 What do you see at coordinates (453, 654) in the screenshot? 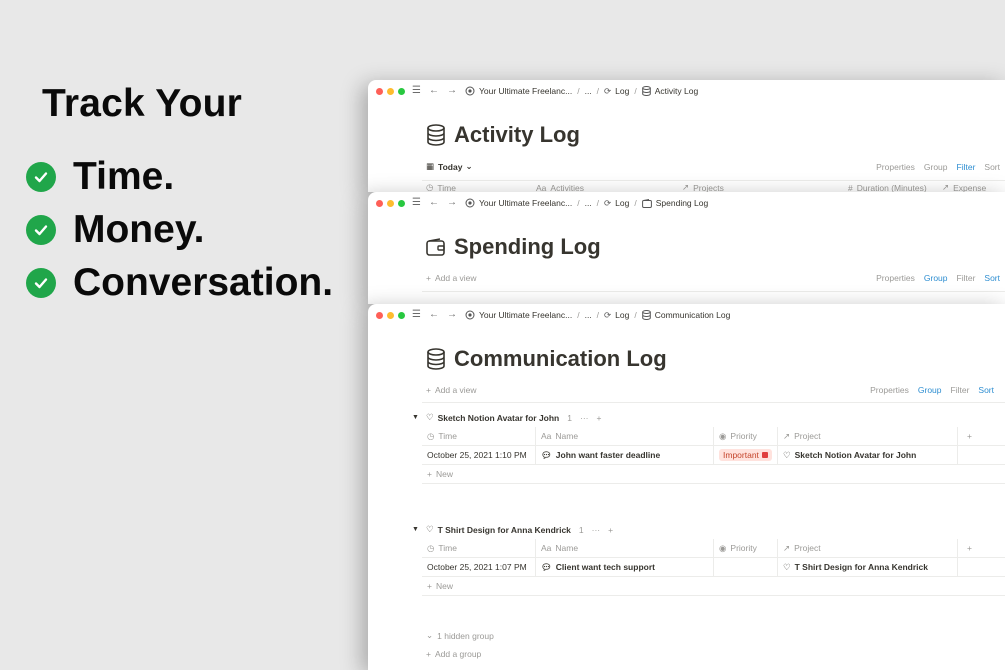
I see `add-group-button: + Add a group` at bounding box center [453, 654].